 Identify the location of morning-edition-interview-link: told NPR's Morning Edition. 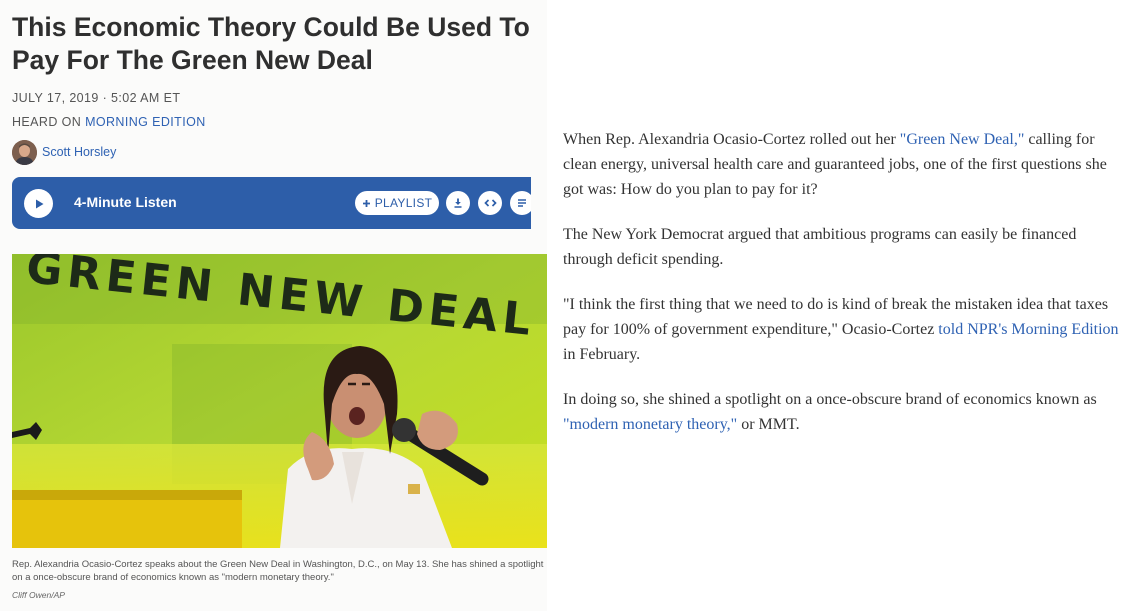
(1028, 329).